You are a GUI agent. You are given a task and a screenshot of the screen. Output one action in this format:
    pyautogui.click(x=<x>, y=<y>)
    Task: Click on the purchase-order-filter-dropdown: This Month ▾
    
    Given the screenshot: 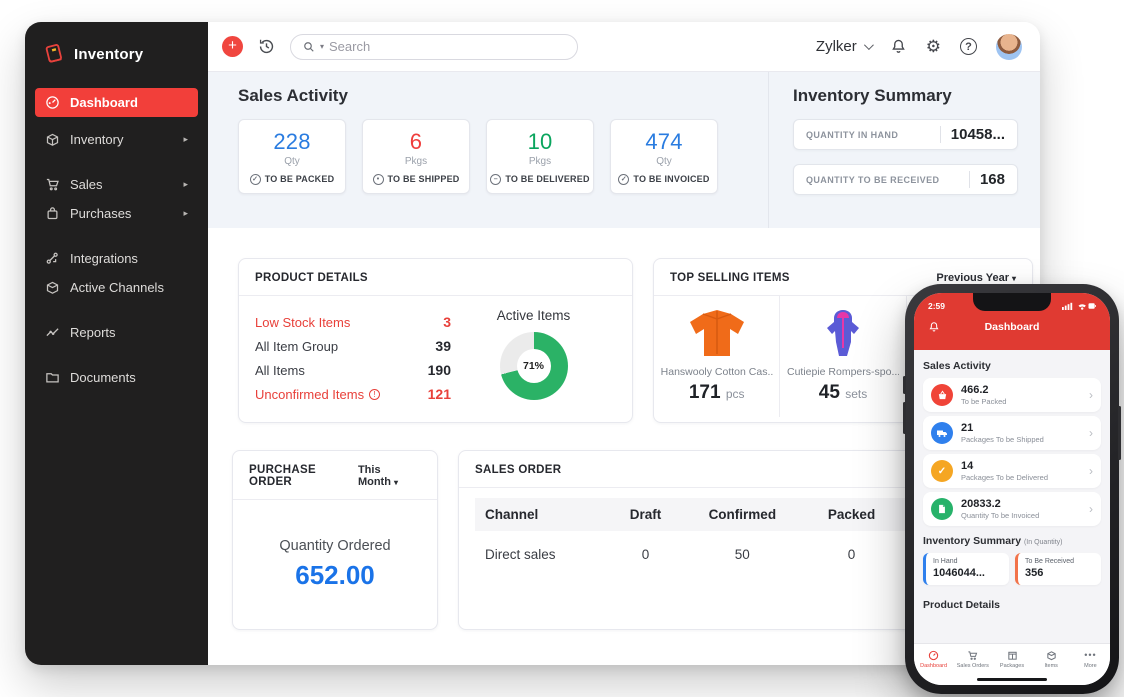 What is the action you would take?
    pyautogui.click(x=389, y=476)
    